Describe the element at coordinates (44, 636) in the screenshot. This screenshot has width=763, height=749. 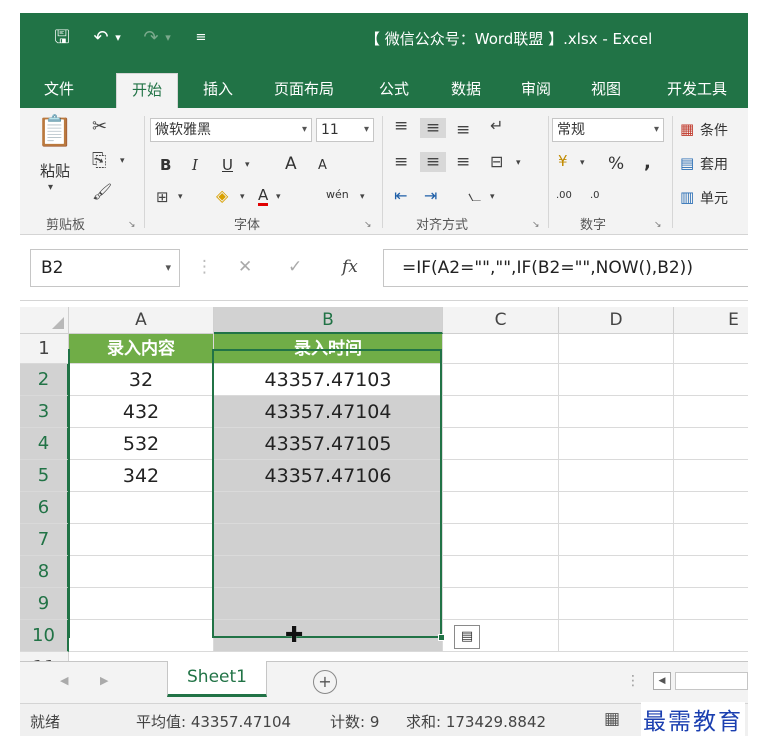
I see `row-header-10: 10` at that location.